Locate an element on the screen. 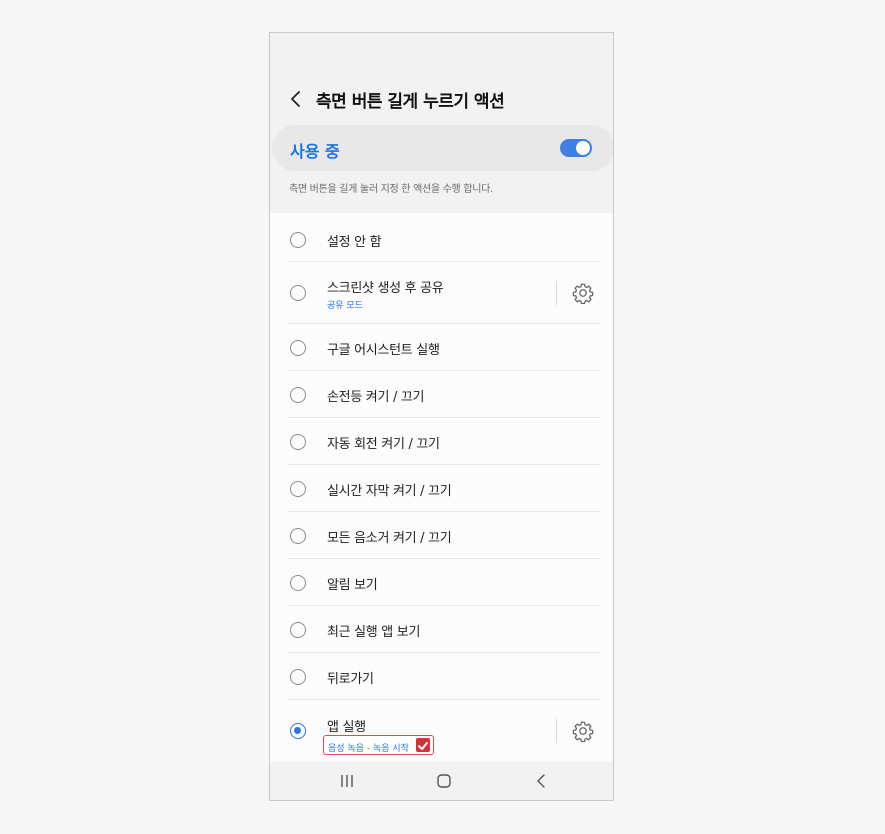 This screenshot has width=885, height=834. chevron-left-icon is located at coordinates (295, 99).